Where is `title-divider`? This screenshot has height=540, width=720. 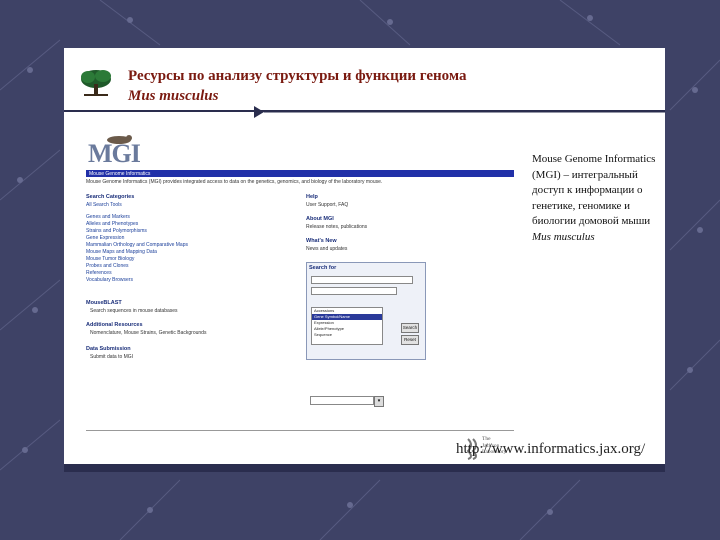
title-divider is located at coordinates (364, 112).